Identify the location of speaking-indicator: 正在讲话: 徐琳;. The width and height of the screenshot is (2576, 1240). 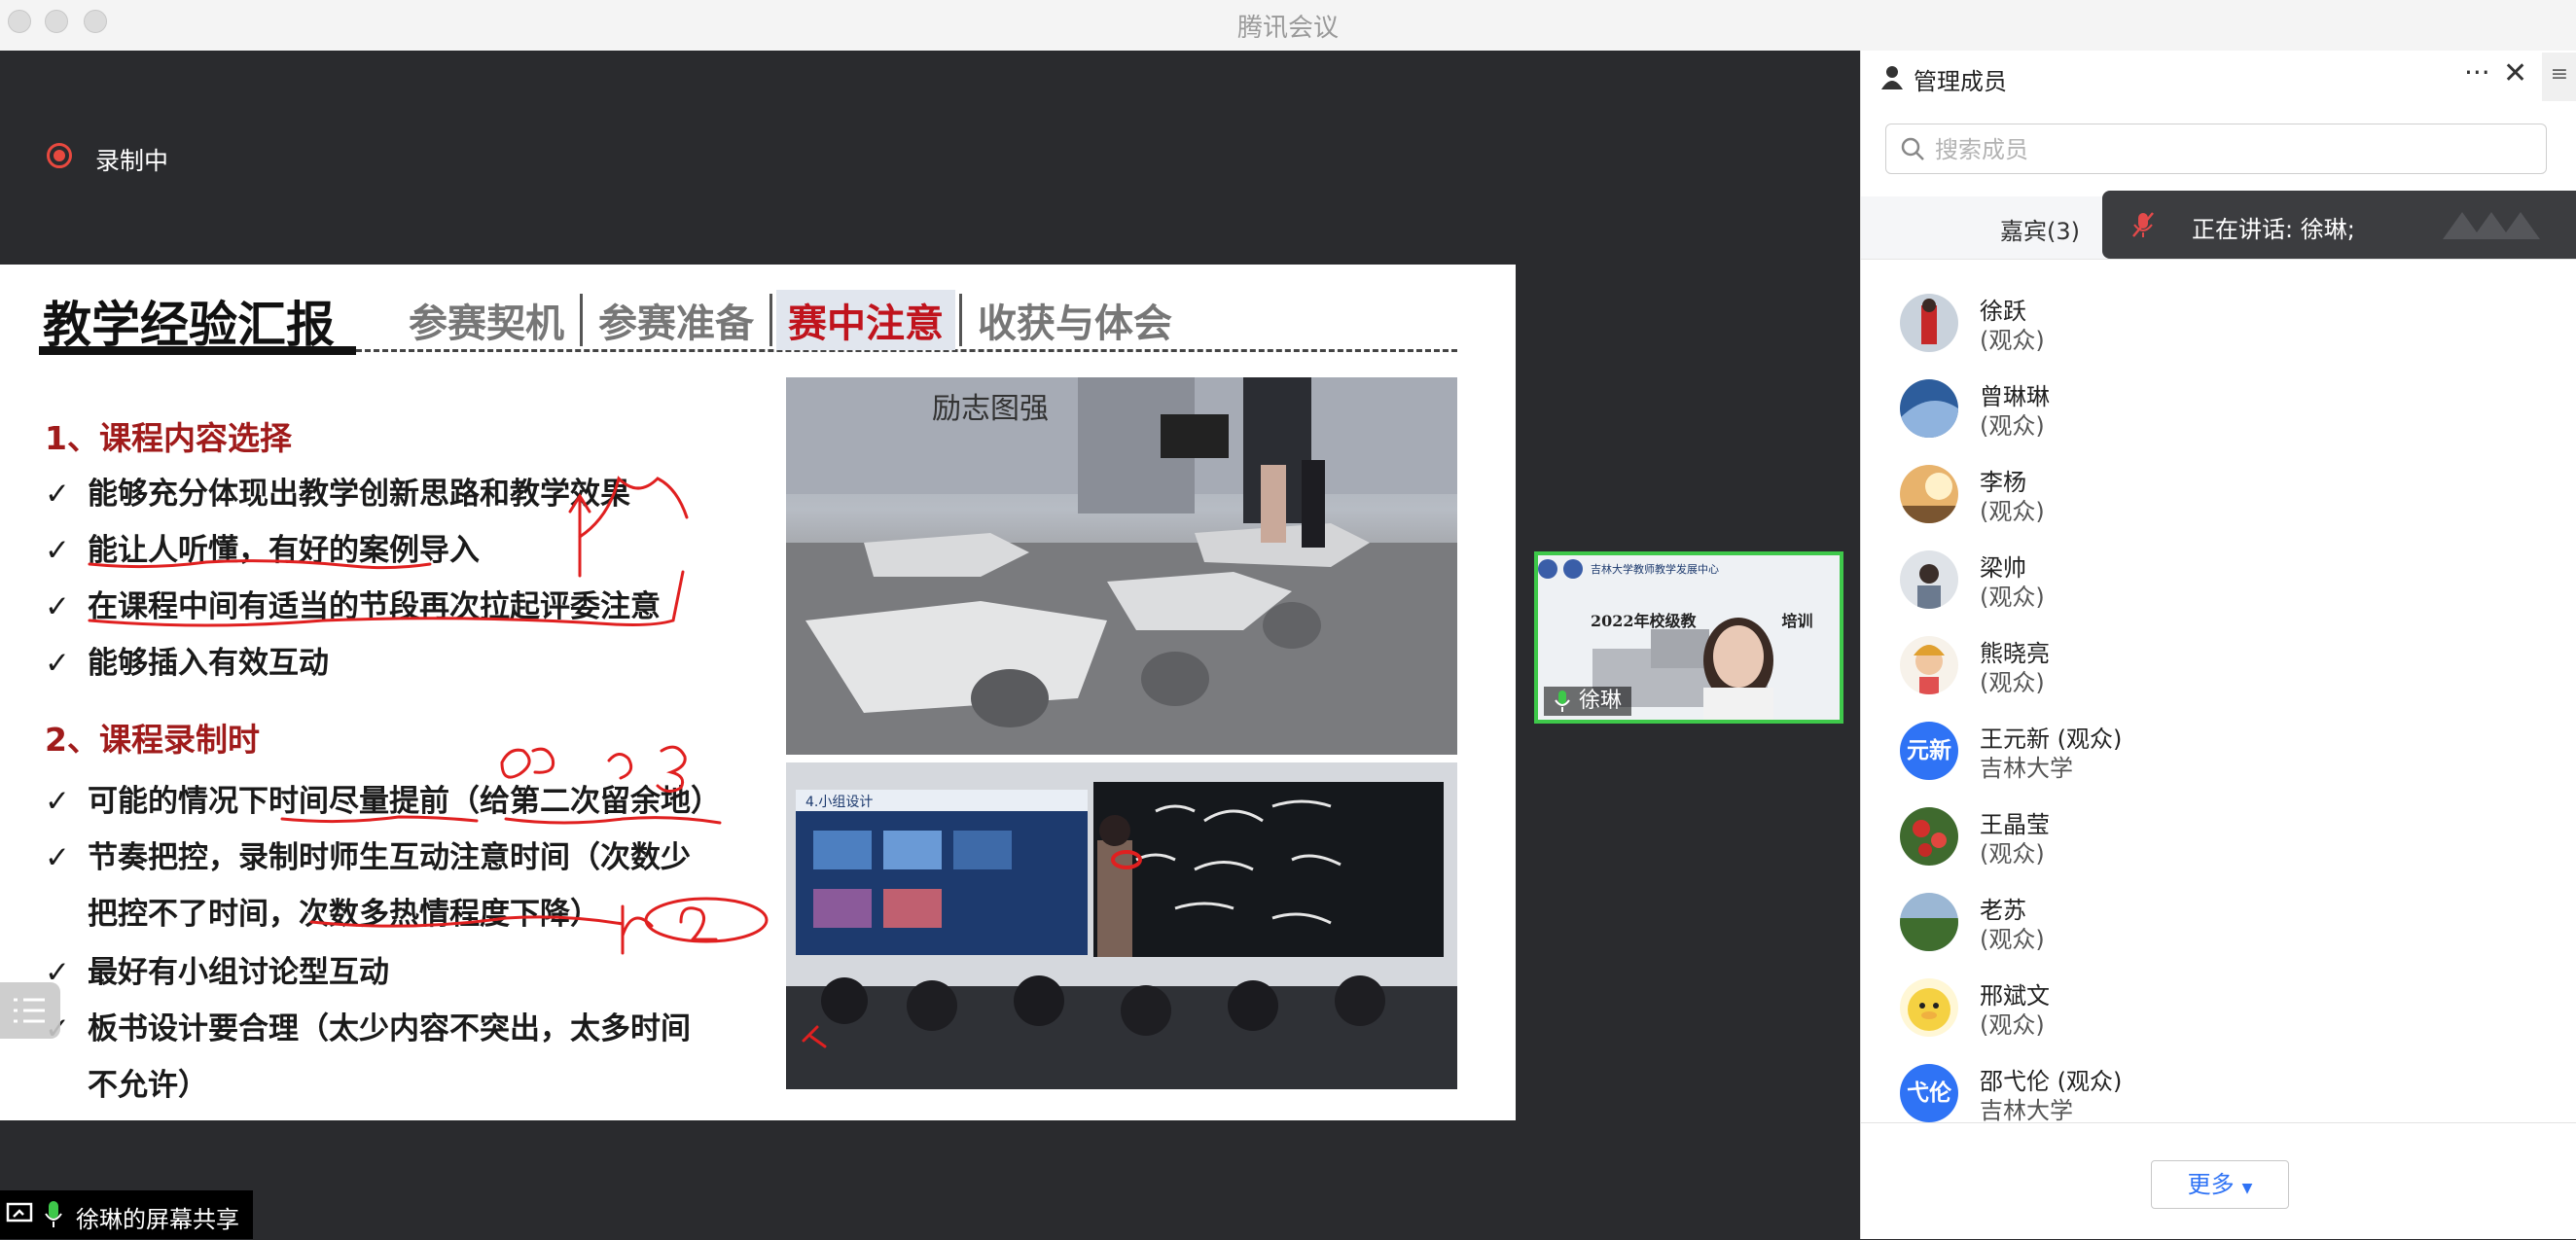
(2339, 225).